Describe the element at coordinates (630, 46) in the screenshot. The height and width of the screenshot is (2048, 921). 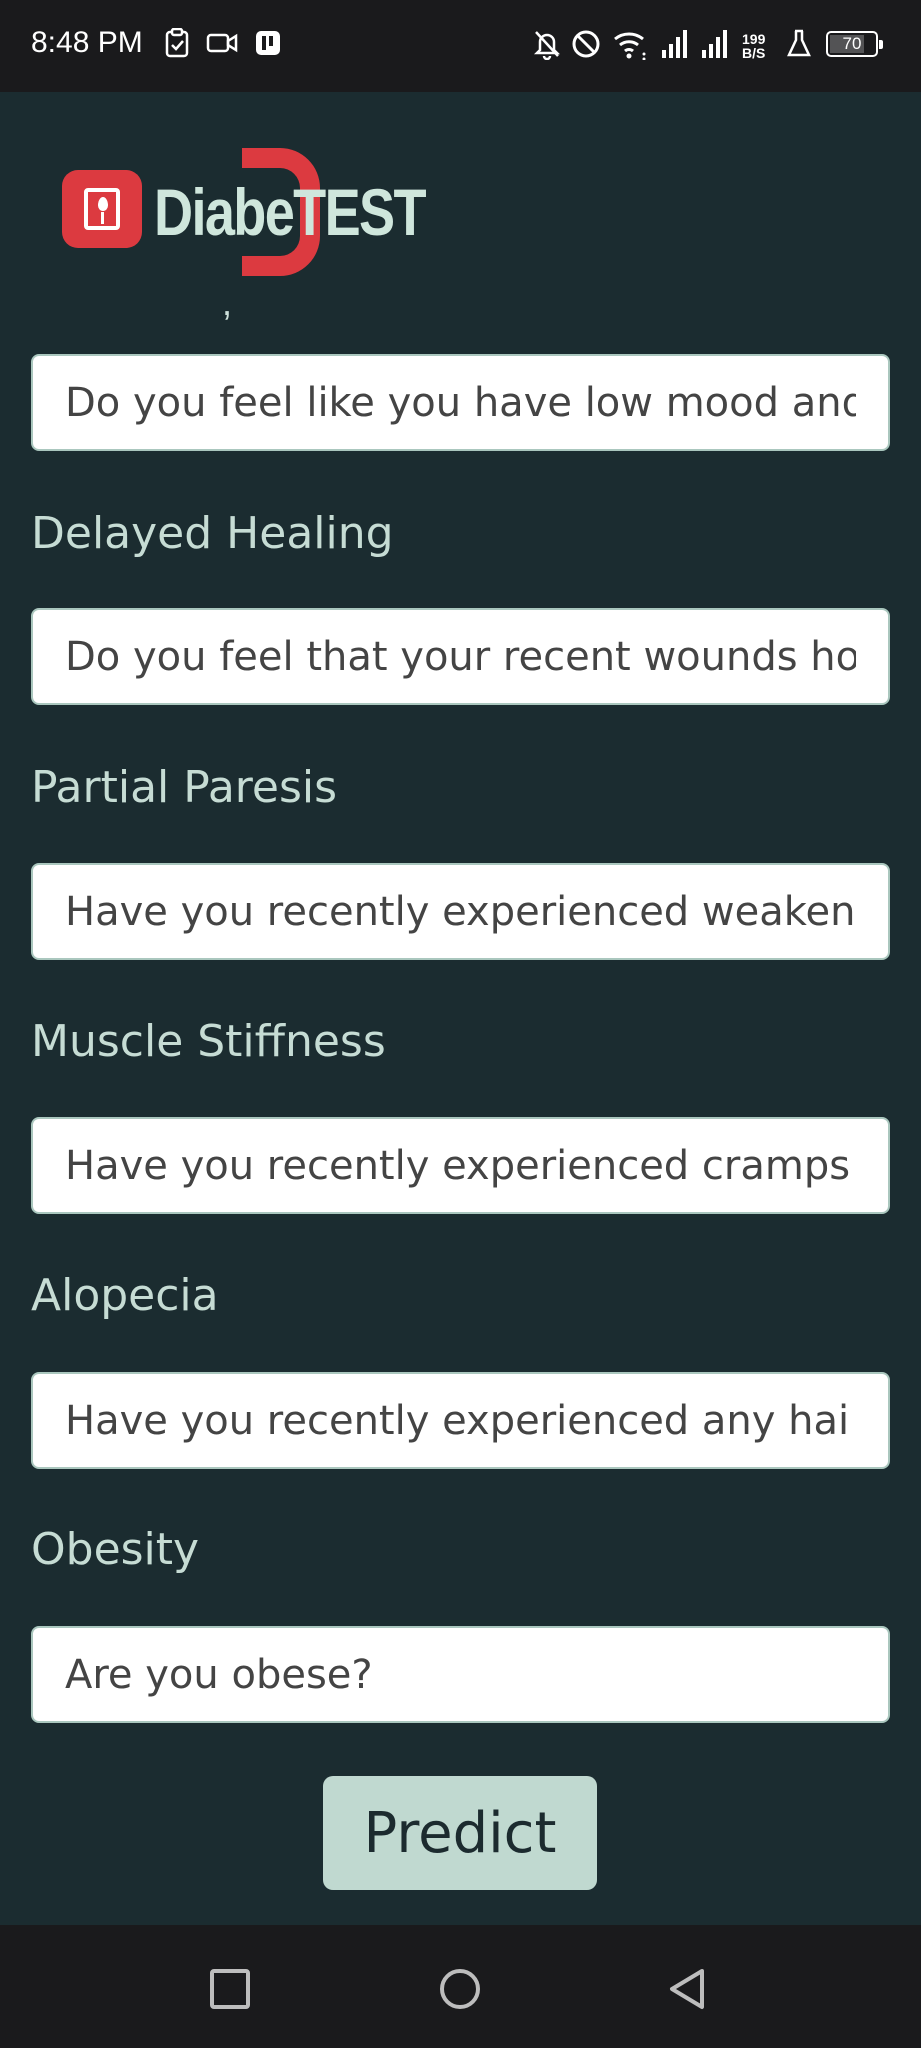
I see `wifi-icon` at that location.